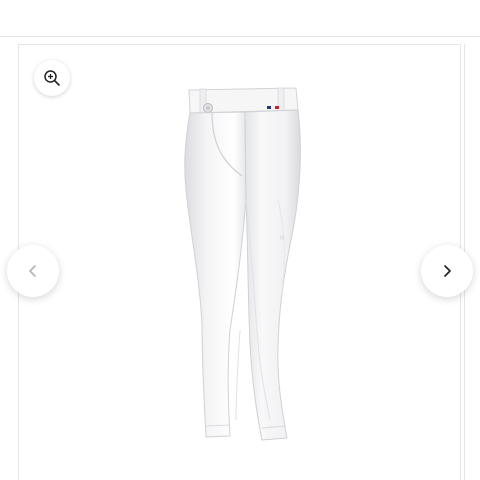 The height and width of the screenshot is (480, 480). What do you see at coordinates (282, 238) in the screenshot?
I see `svg-text: K` at bounding box center [282, 238].